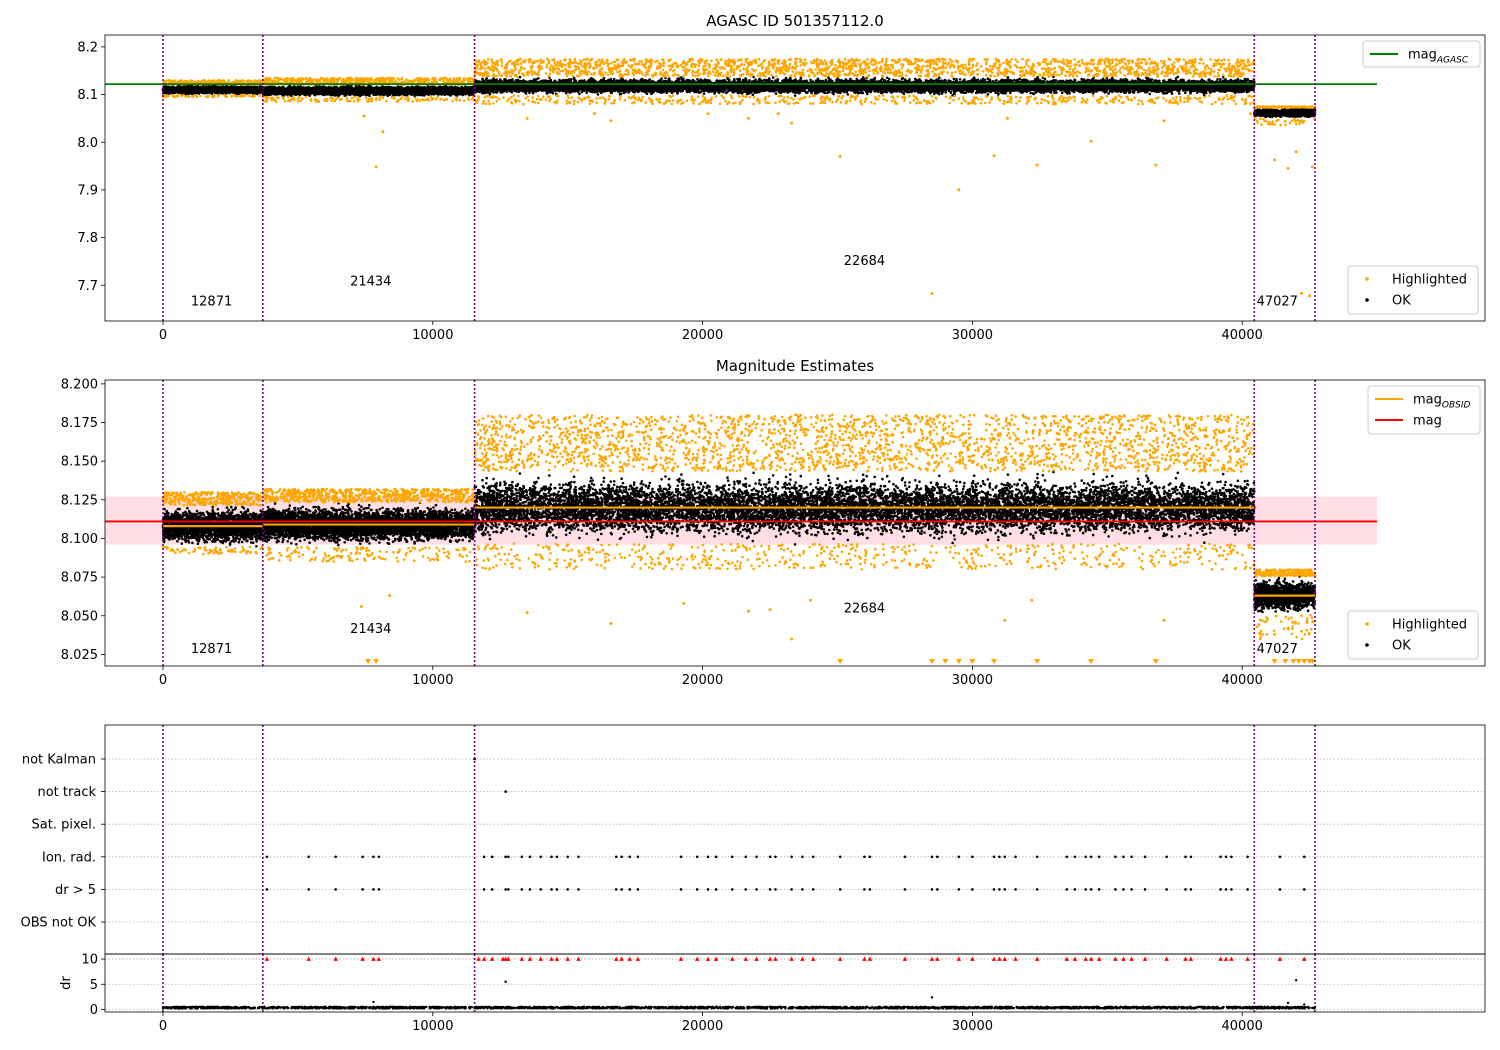 The image size is (1500, 1050). Describe the element at coordinates (64, 825) in the screenshot. I see `flag-category-label: Sat. pixel.` at that location.